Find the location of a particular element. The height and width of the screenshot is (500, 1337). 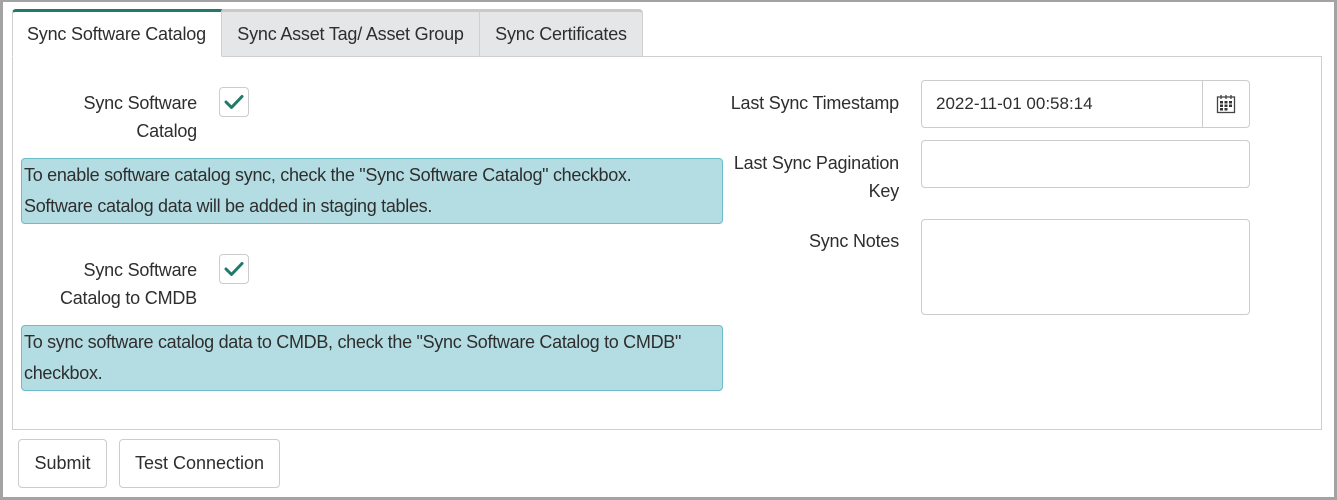

last-sync-timestamp-label: Last Sync Timestamp is located at coordinates (814, 103).